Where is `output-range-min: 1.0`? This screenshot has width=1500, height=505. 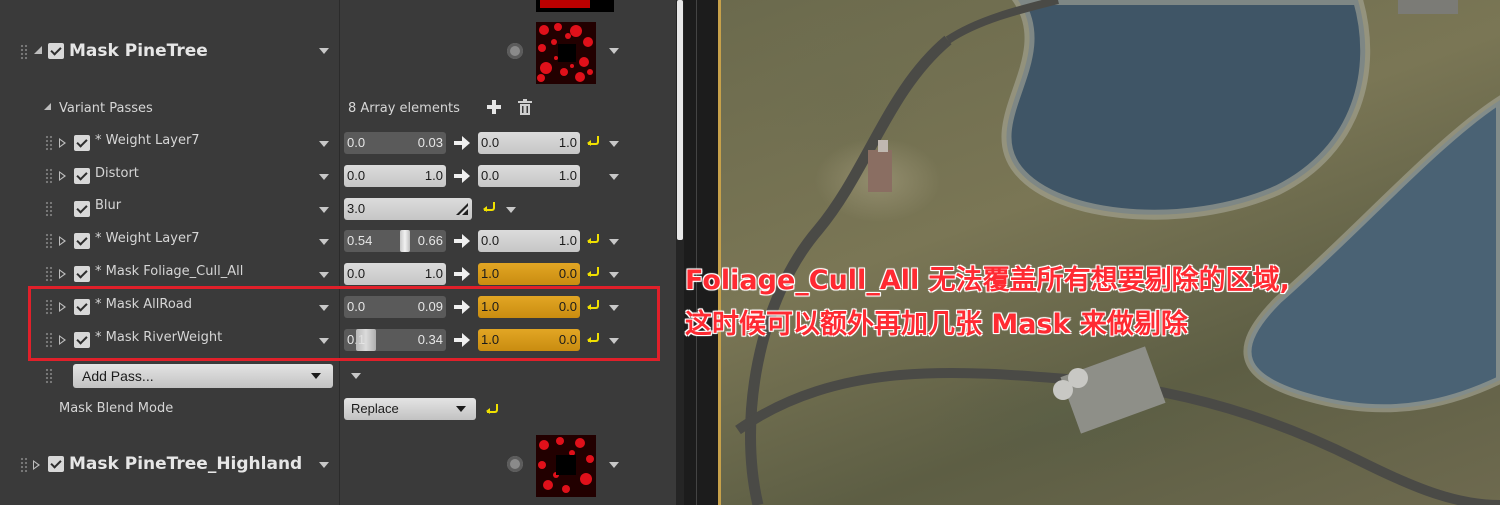
output-range-min: 1.0 is located at coordinates (490, 273).